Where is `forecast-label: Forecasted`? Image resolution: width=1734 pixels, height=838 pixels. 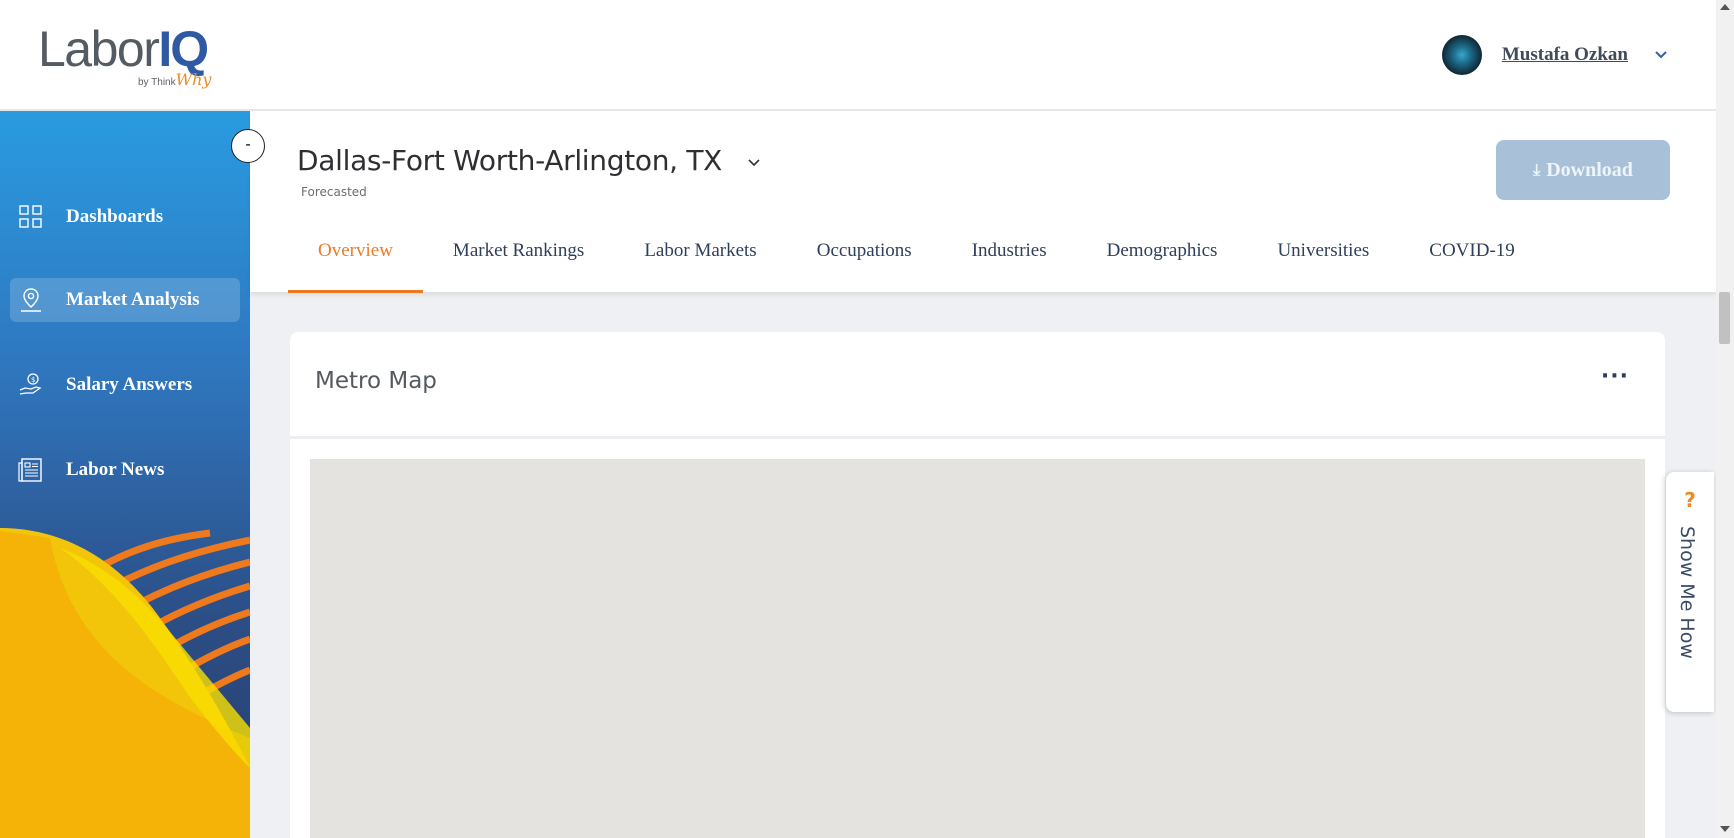
forecast-label: Forecasted is located at coordinates (334, 192).